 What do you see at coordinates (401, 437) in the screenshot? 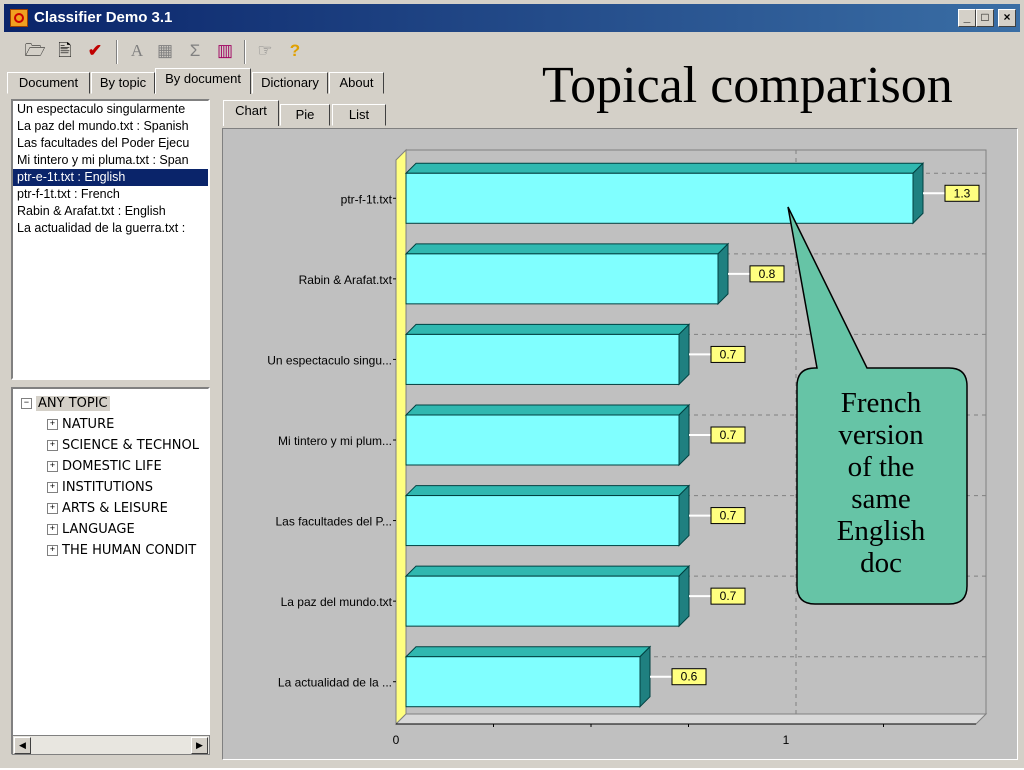
I see `chart-wall` at bounding box center [401, 437].